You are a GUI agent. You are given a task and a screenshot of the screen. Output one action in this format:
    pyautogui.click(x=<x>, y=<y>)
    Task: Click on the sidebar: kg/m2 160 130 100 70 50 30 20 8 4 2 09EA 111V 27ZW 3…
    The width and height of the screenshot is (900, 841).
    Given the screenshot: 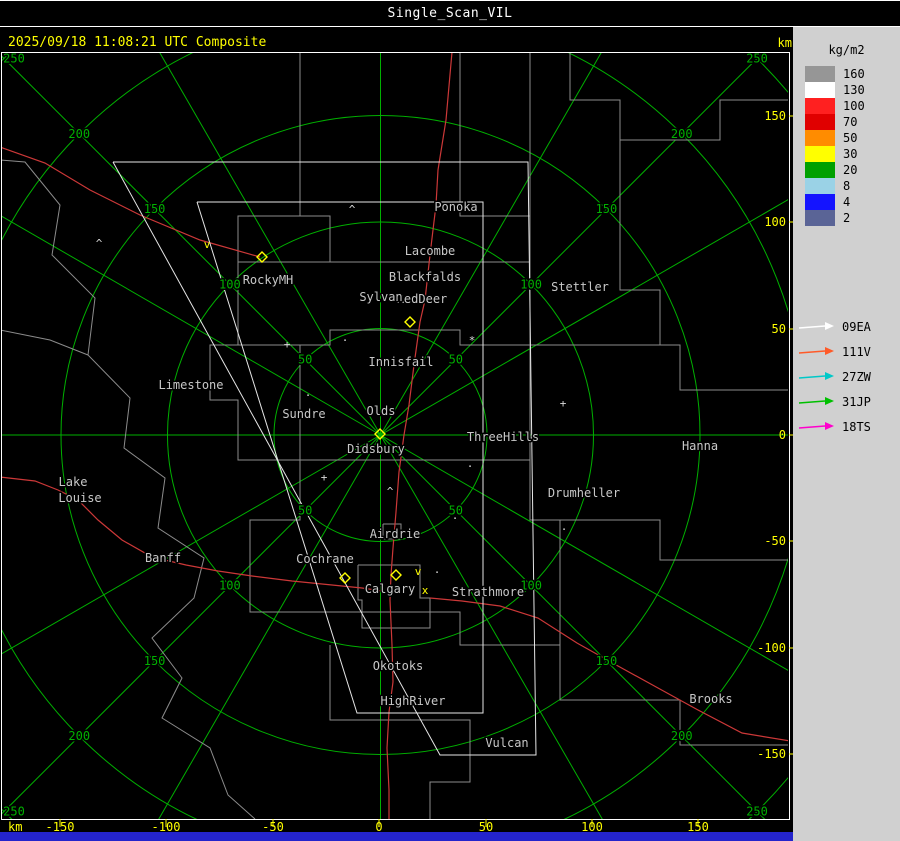 What is the action you would take?
    pyautogui.click(x=846, y=434)
    